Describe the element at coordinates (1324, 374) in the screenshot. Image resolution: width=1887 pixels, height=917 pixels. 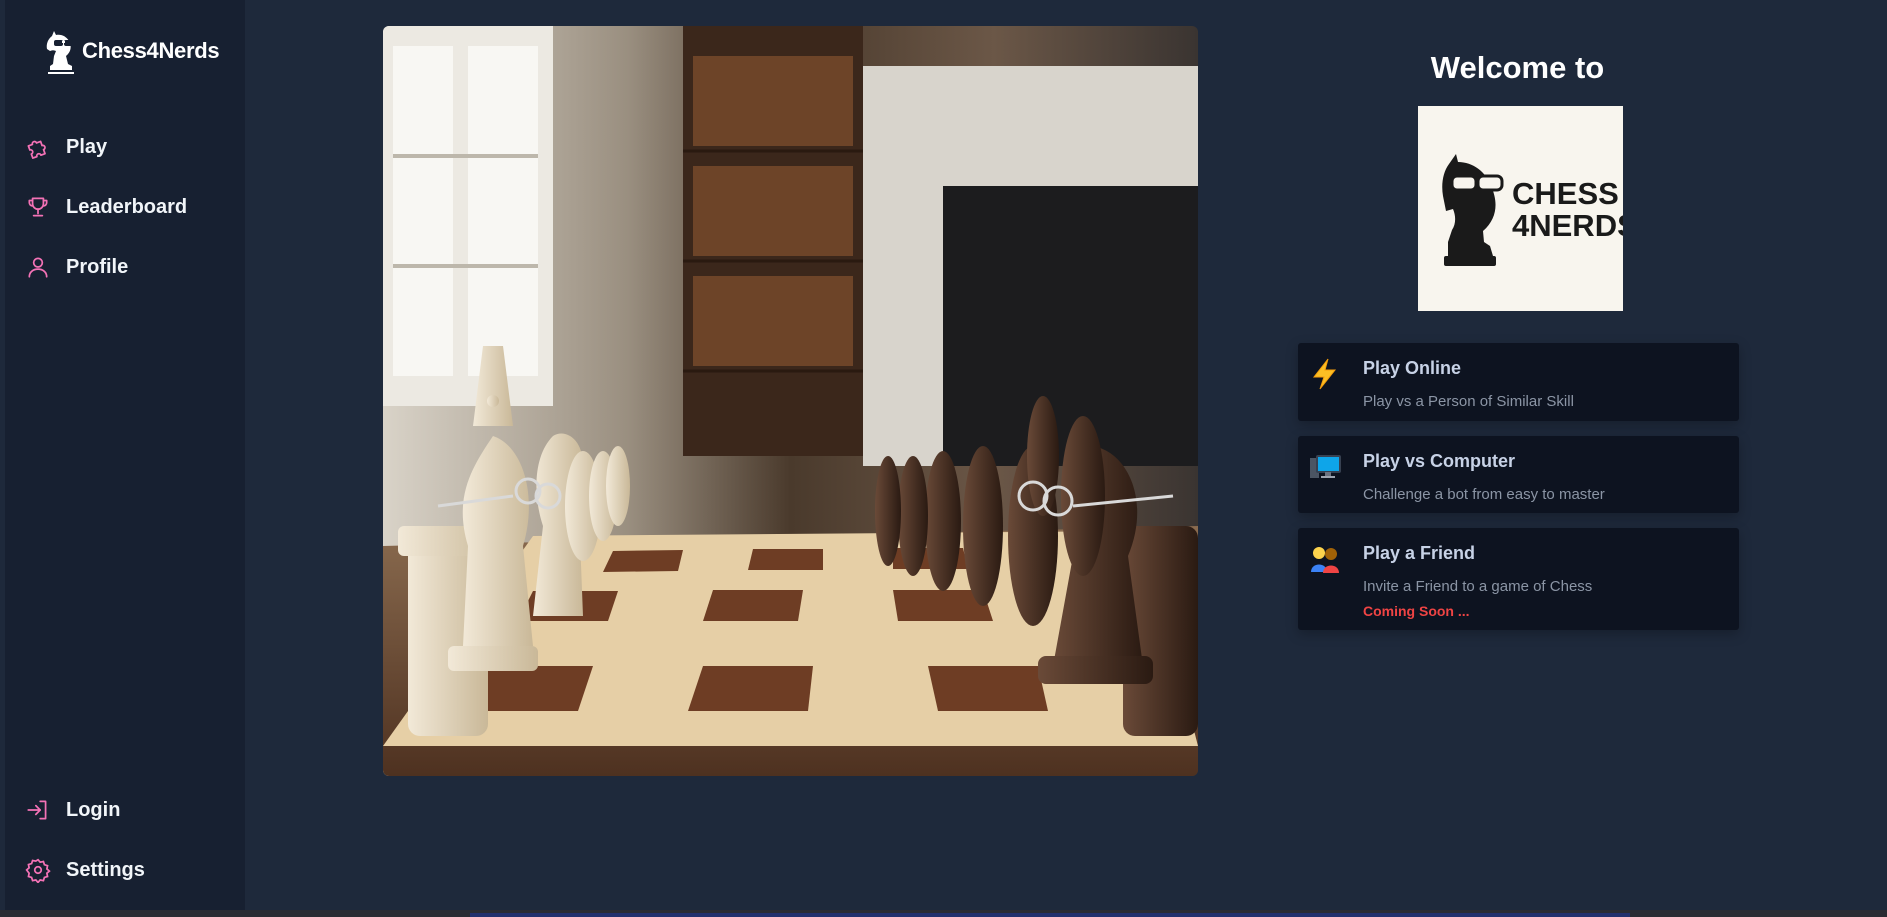
I see `lightning-icon` at that location.